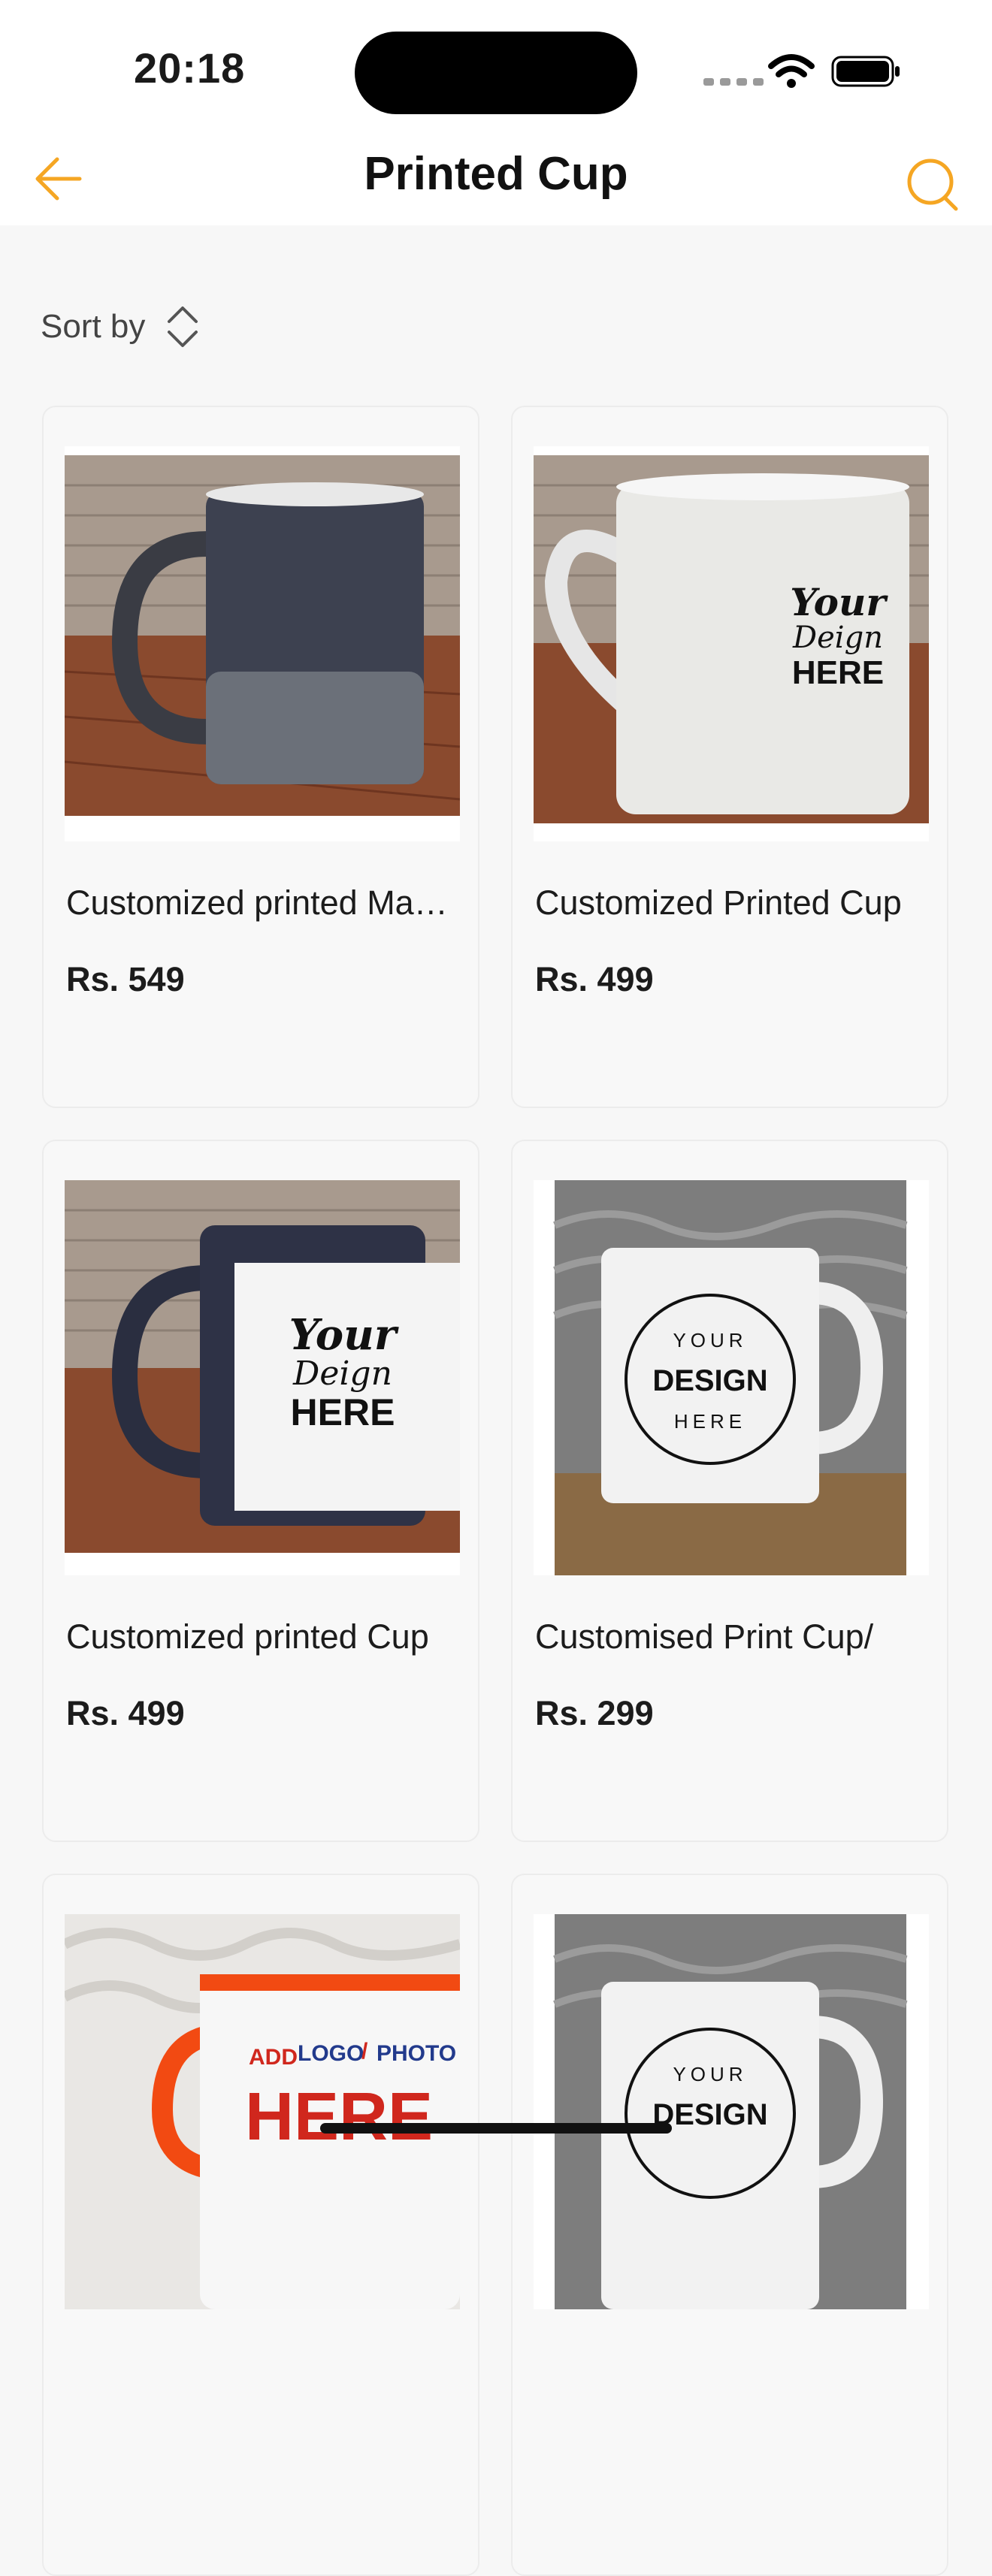 Image resolution: width=992 pixels, height=2576 pixels. I want to click on cellular-signal-icon, so click(733, 82).